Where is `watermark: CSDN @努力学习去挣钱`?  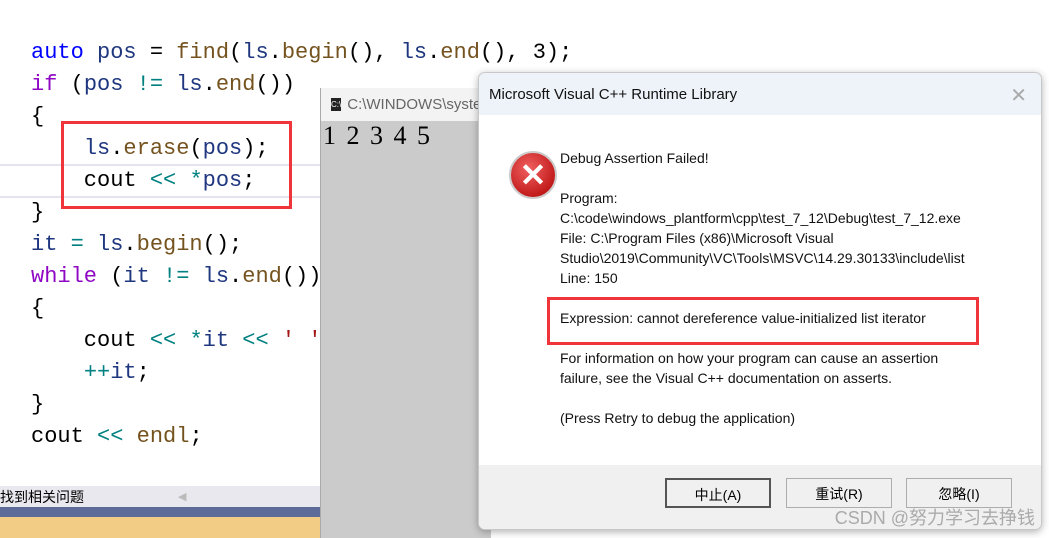
watermark: CSDN @努力学习去挣钱 is located at coordinates (934, 518).